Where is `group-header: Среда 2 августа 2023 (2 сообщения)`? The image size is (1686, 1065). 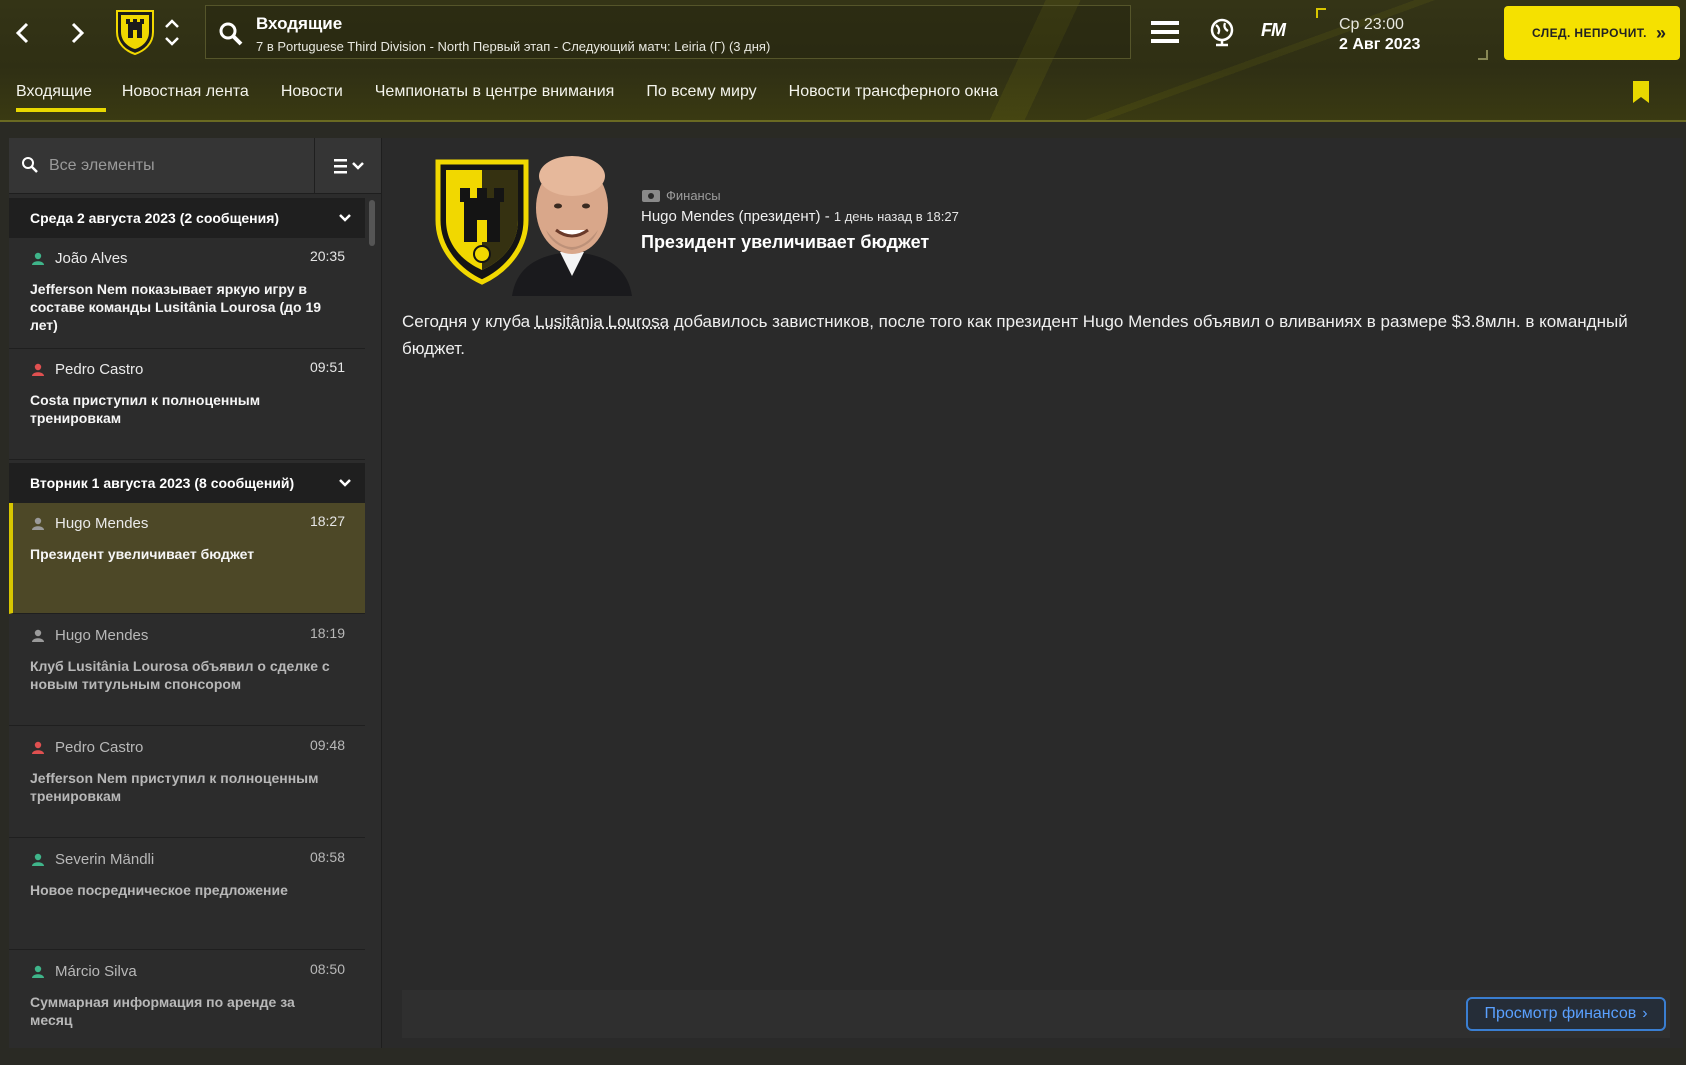 group-header: Среда 2 августа 2023 (2 сообщения) is located at coordinates (187, 218).